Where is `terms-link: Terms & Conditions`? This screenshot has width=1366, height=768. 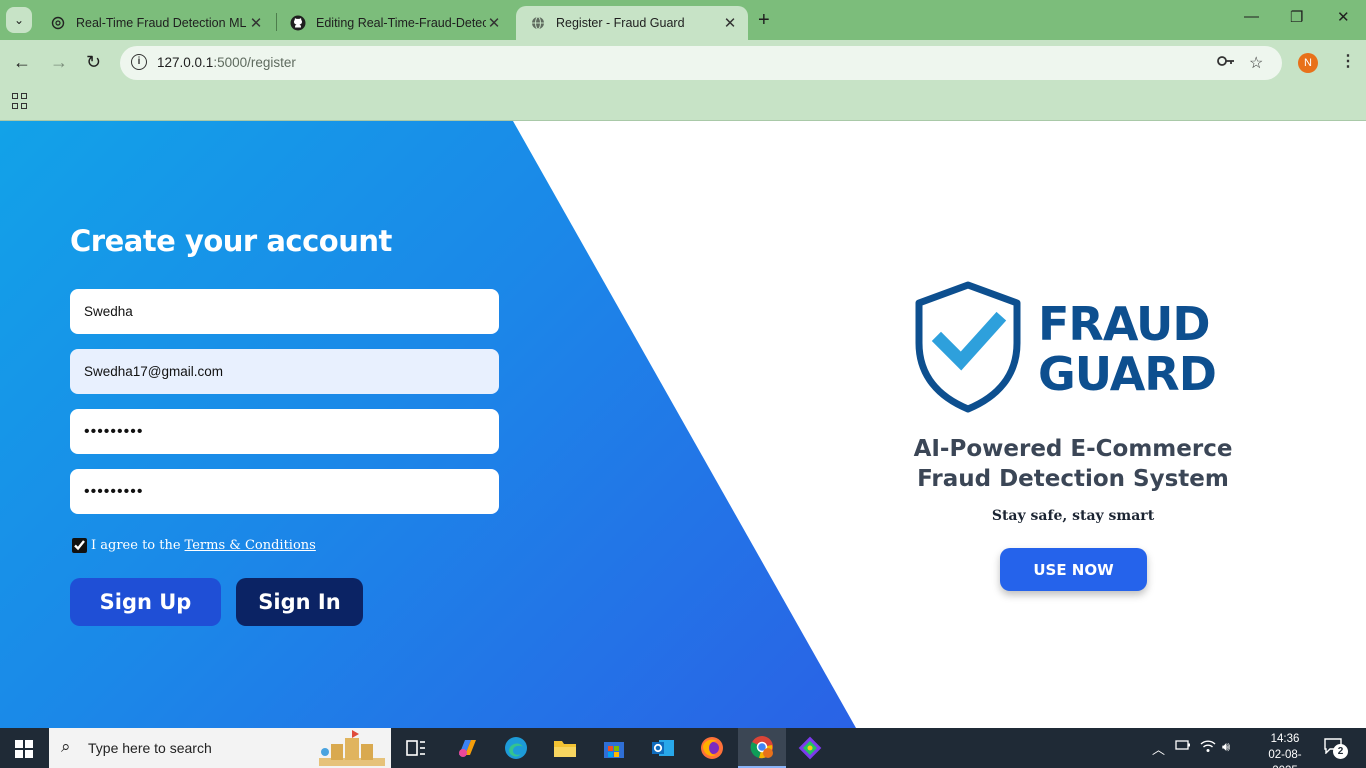 terms-link: Terms & Conditions is located at coordinates (250, 545).